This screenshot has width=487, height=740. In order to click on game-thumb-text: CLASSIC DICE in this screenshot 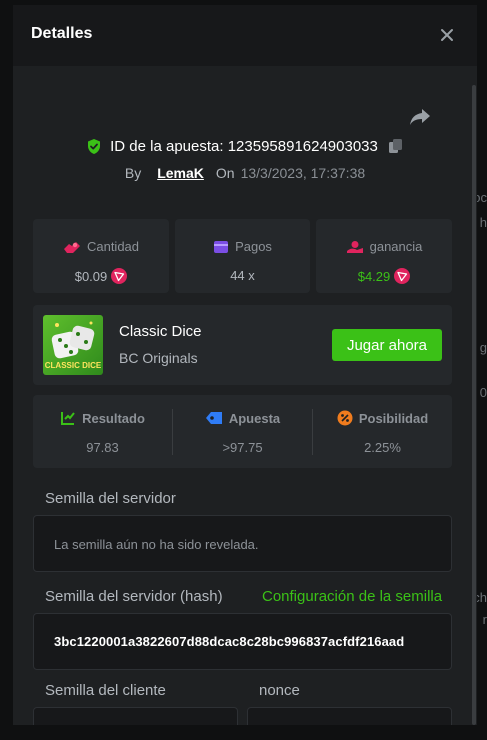, I will do `click(73, 365)`.